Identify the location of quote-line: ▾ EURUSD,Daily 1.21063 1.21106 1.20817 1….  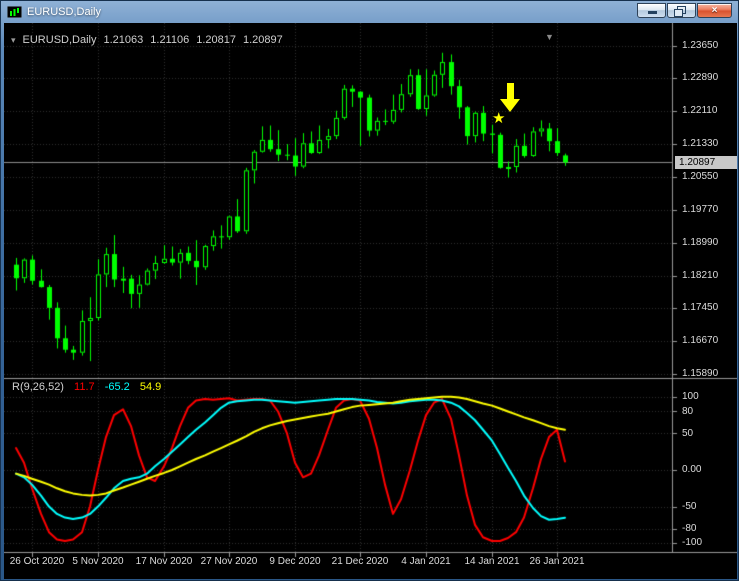
(147, 40).